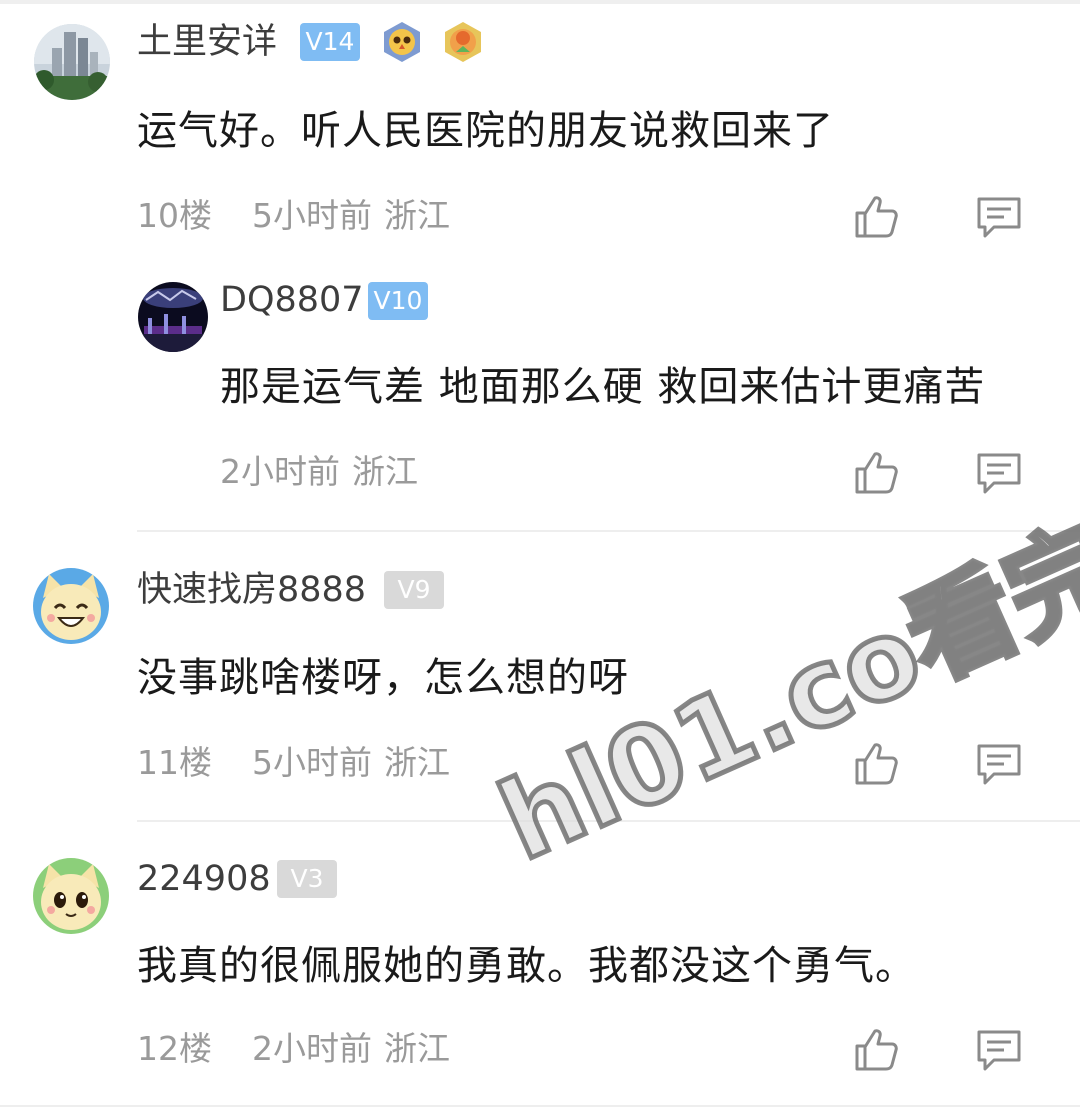 This screenshot has height=1109, width=1080. I want to click on reply-username: DQ8807, so click(292, 300).